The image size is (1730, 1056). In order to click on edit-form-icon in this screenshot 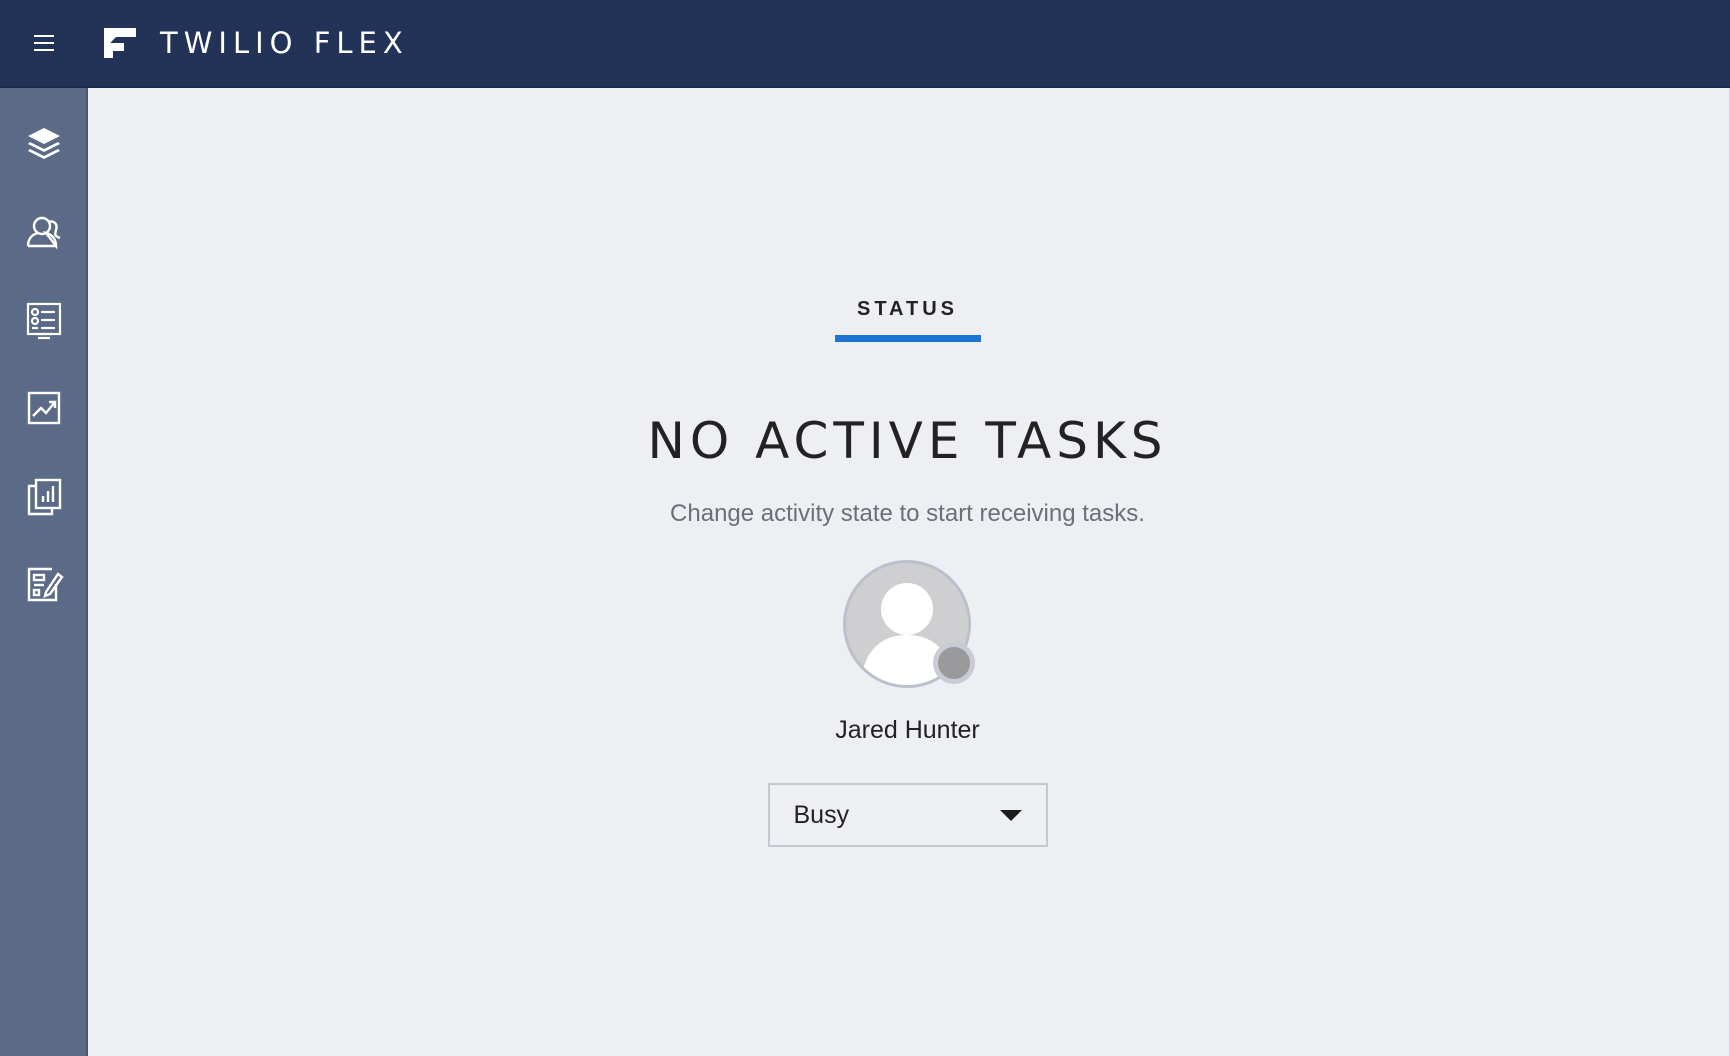, I will do `click(45, 584)`.